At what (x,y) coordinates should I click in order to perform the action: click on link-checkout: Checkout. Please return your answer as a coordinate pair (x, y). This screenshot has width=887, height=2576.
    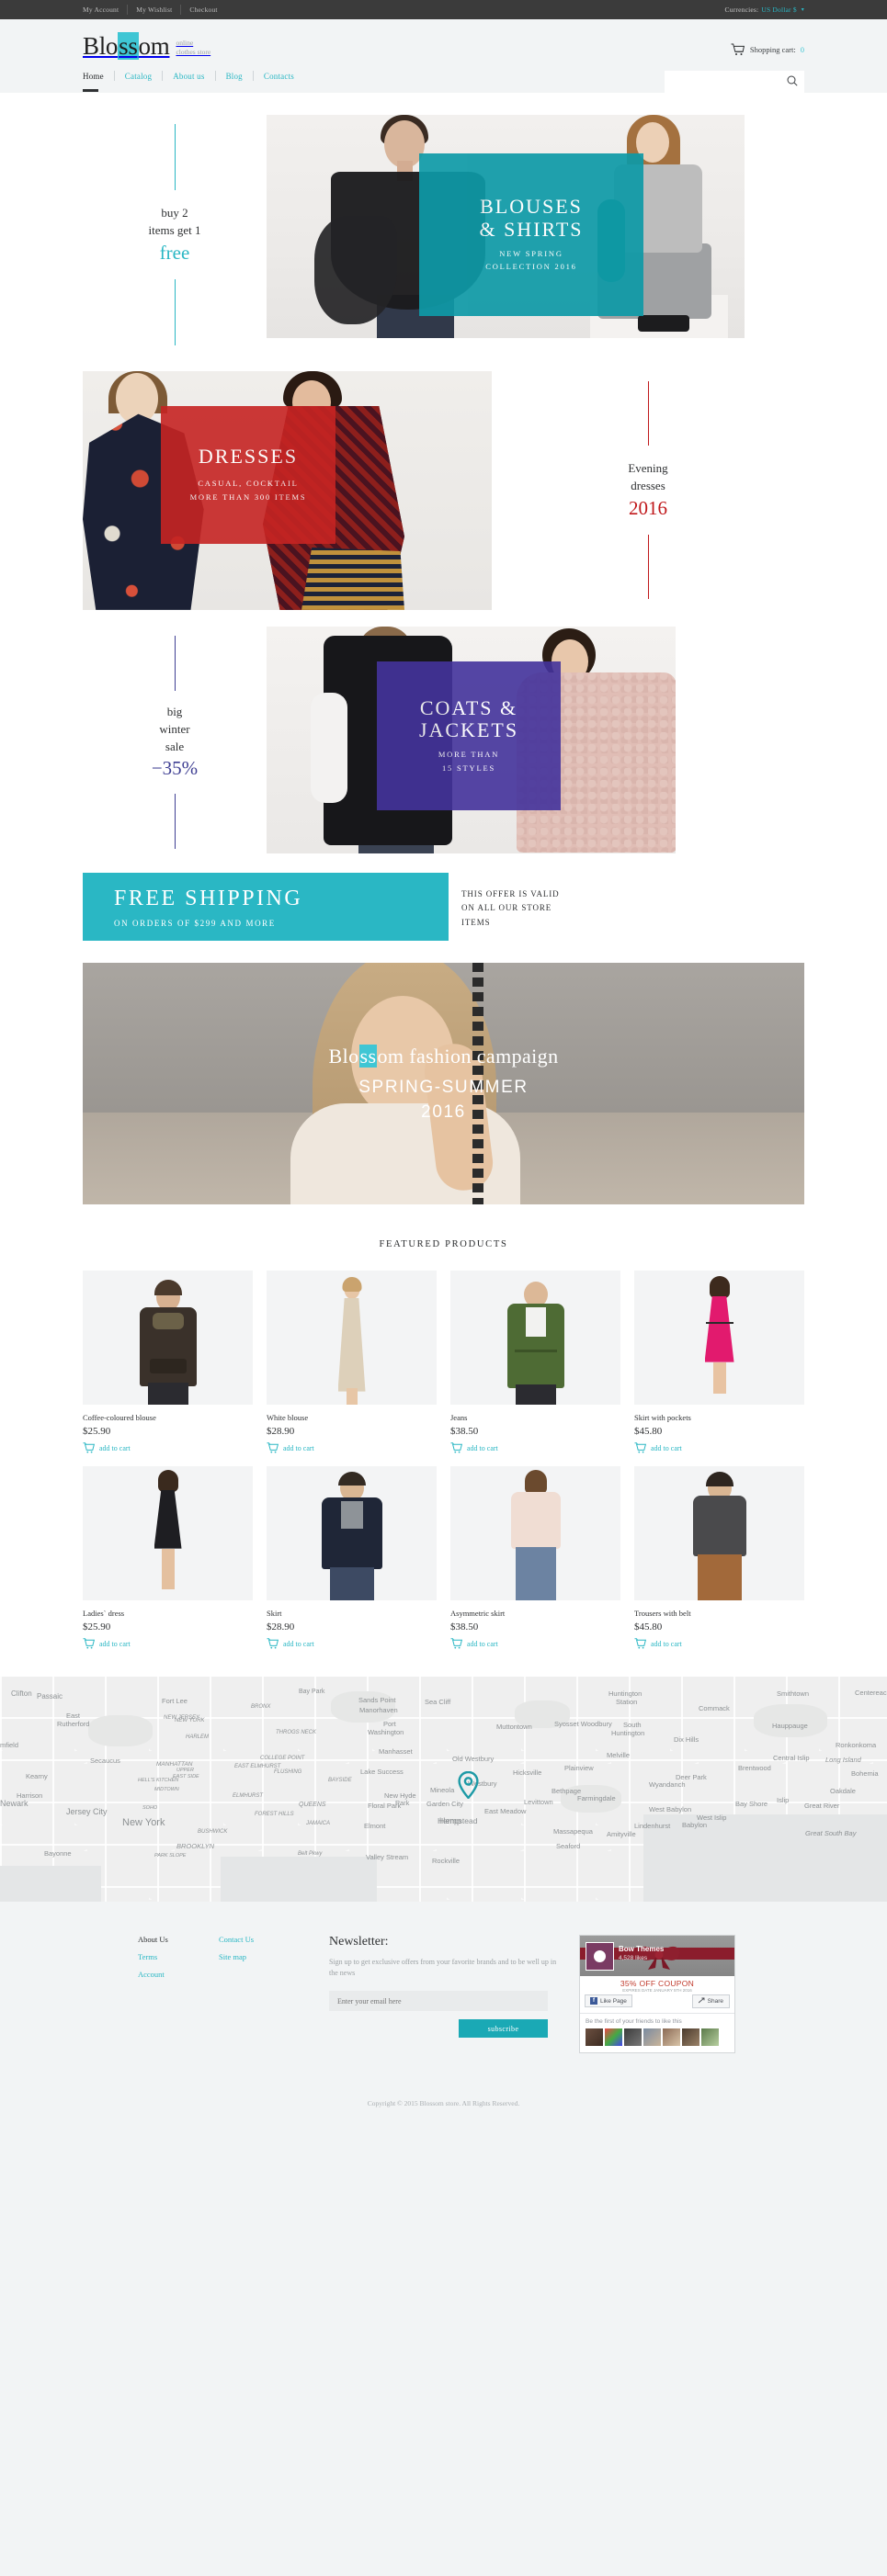
    Looking at the image, I should click on (203, 10).